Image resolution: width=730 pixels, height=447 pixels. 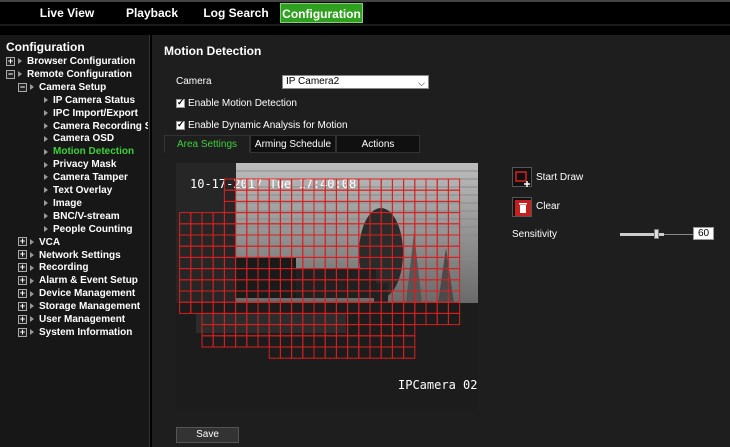 I want to click on sidebar-item: Camera OSD, so click(x=96, y=138).